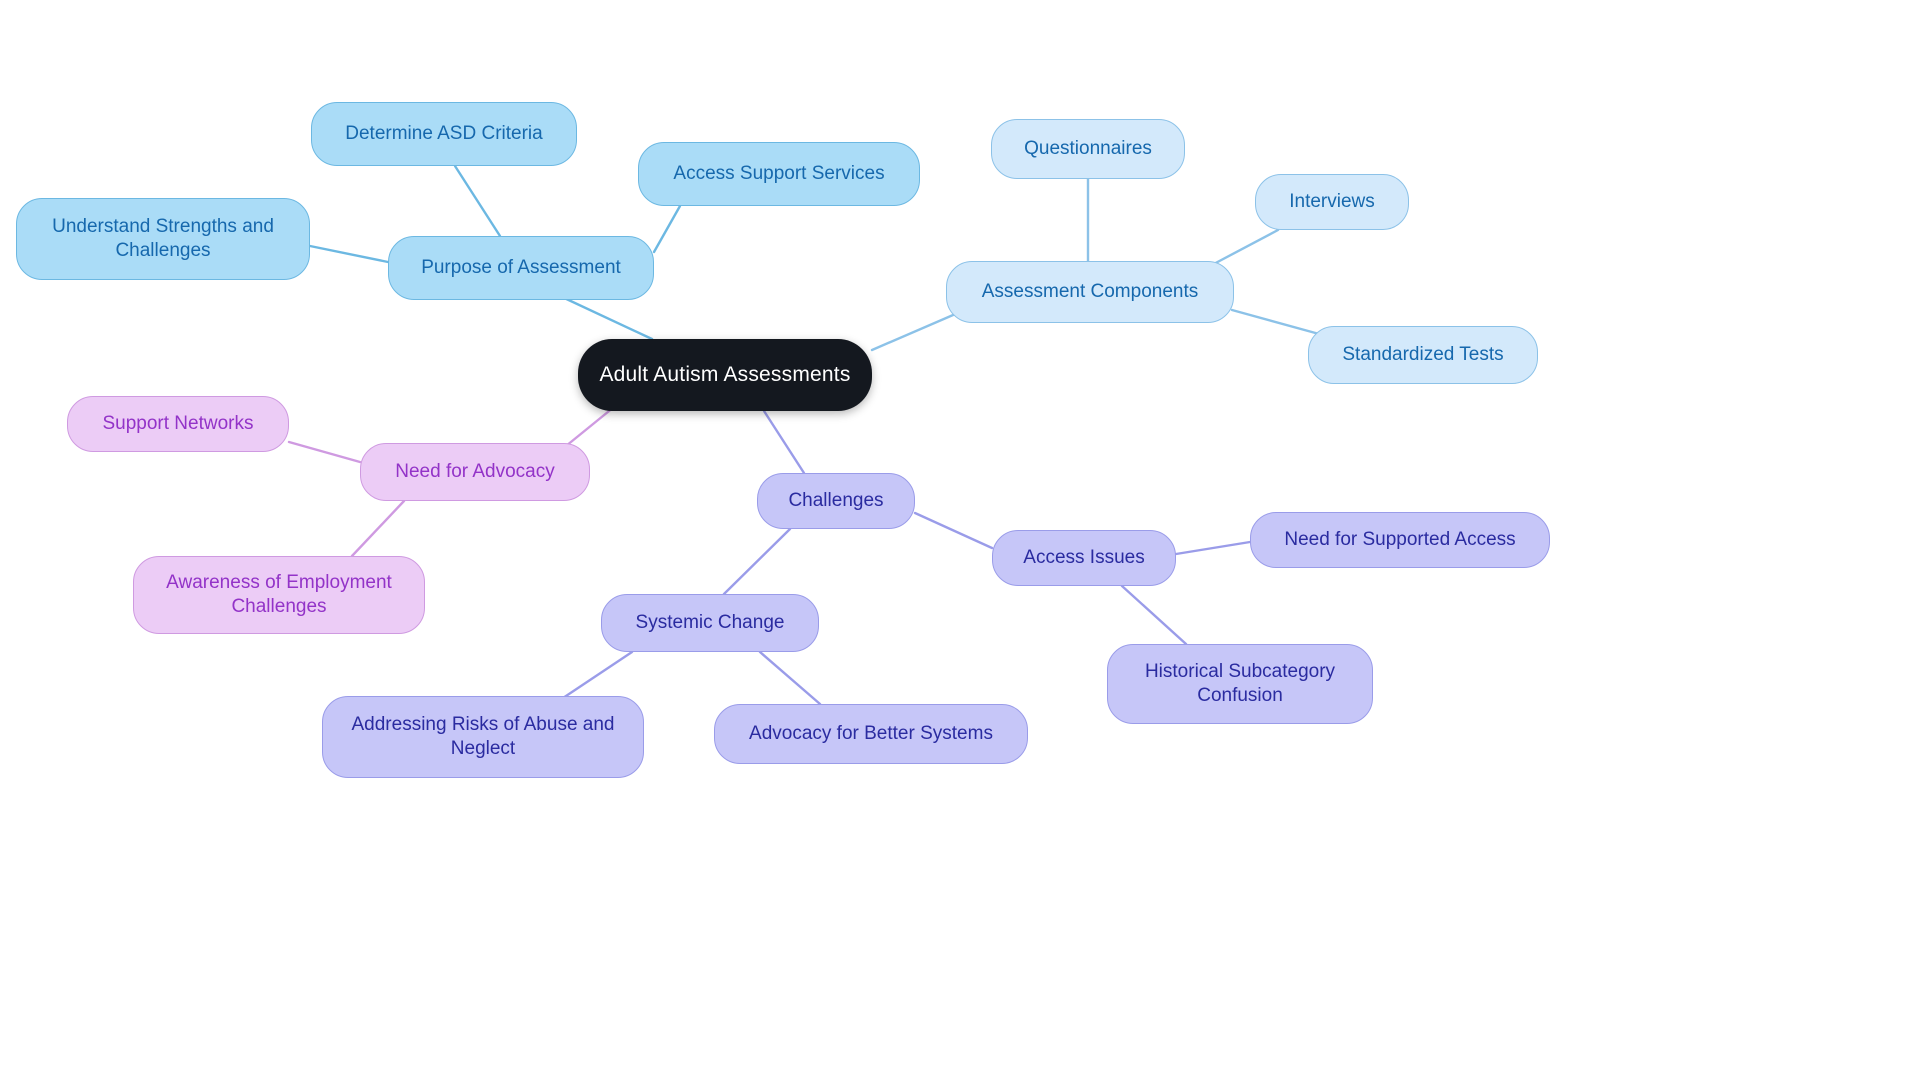 The width and height of the screenshot is (1920, 1083). What do you see at coordinates (1244, 248) in the screenshot?
I see `mindmap-edge-components-to-interviews` at bounding box center [1244, 248].